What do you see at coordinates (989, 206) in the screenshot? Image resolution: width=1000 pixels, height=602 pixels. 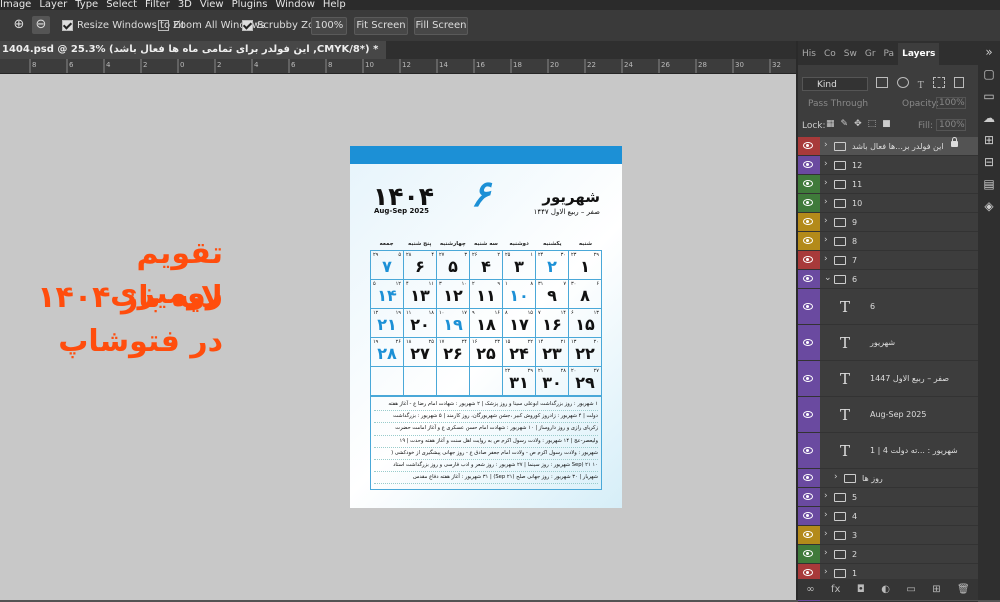 I see `layers-panel-icon: ◈` at bounding box center [989, 206].